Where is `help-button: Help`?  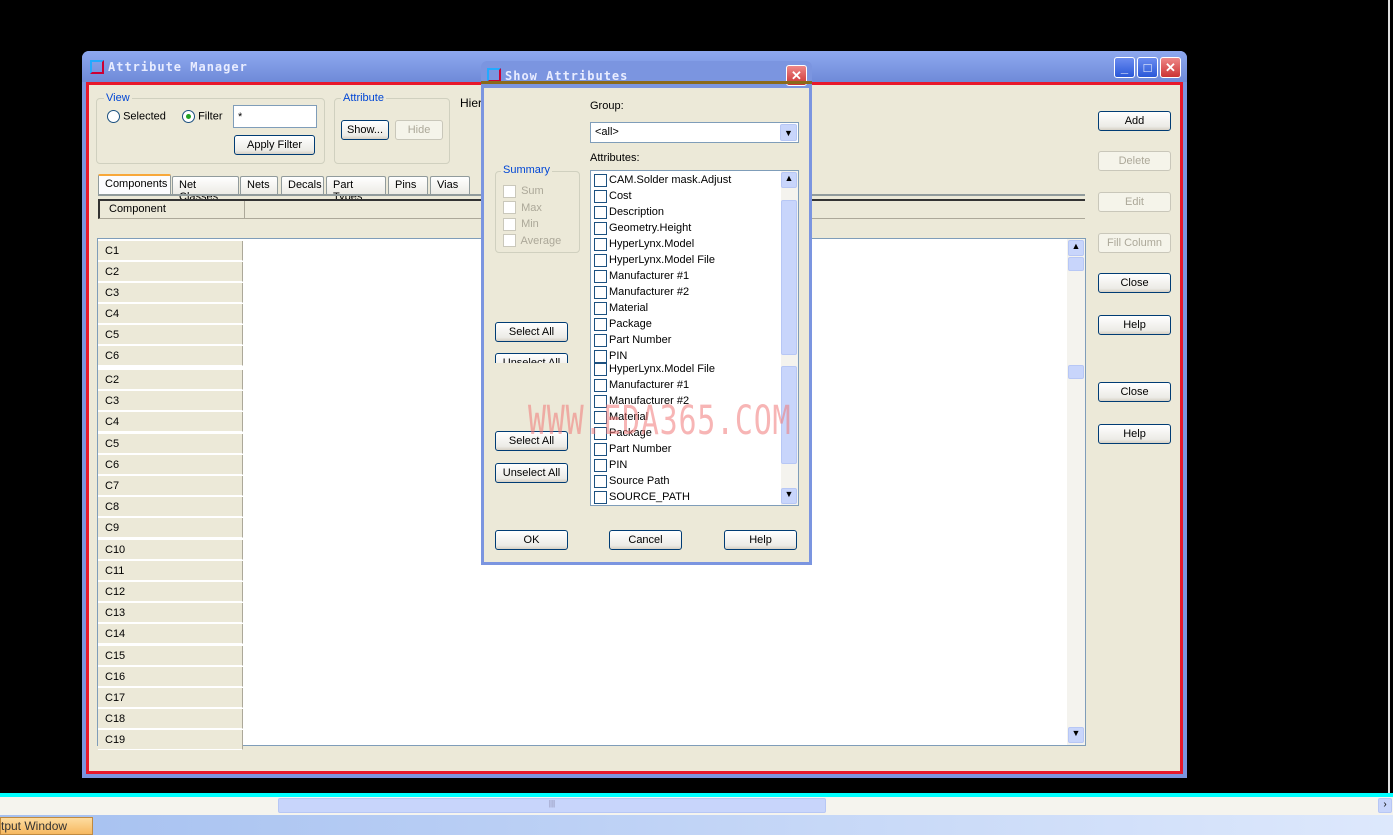 help-button: Help is located at coordinates (1134, 325).